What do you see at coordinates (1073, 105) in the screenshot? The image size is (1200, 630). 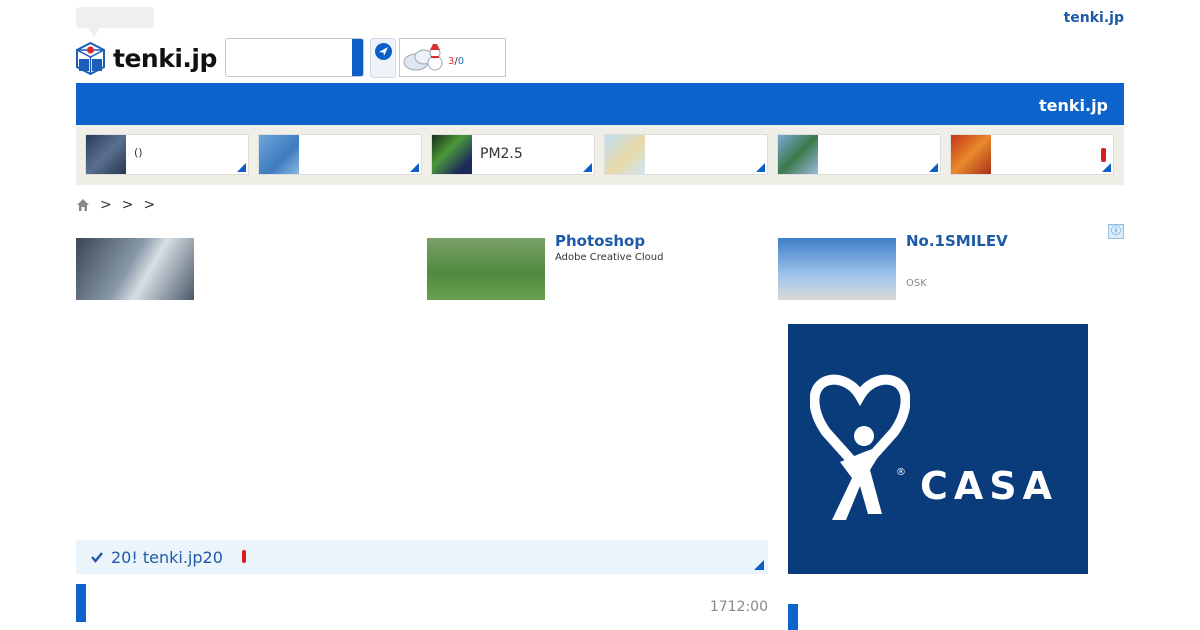 I see `banner-title: tenki.jp` at bounding box center [1073, 105].